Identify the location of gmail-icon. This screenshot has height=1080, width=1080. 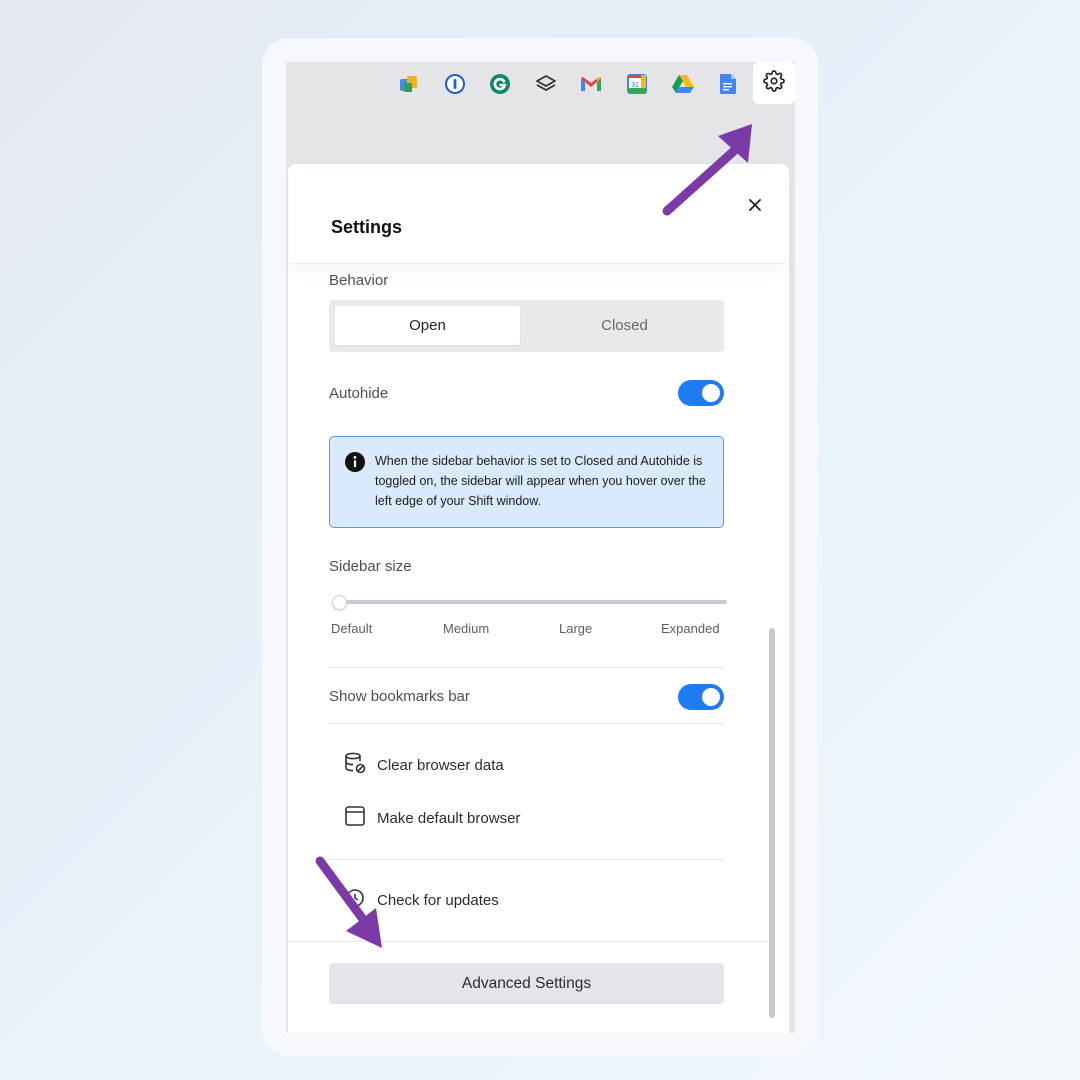
(591, 84).